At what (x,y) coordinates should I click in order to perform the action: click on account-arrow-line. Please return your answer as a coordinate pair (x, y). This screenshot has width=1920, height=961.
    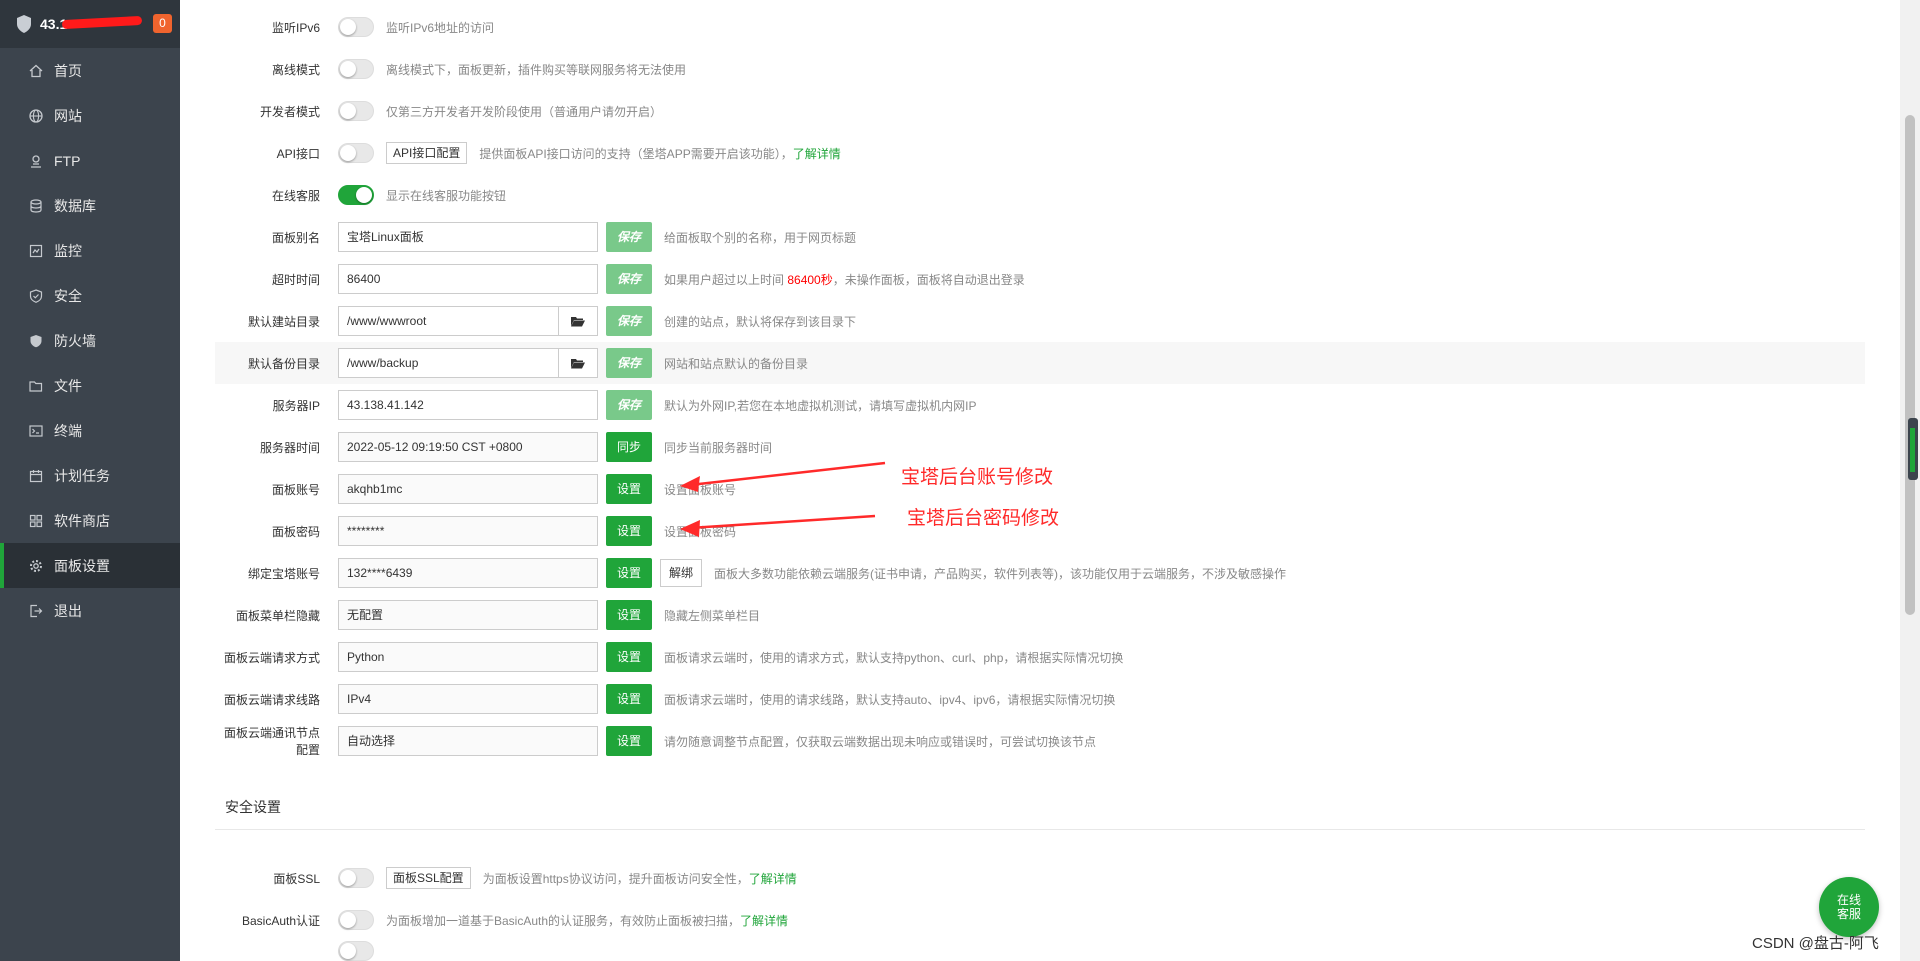
    Looking at the image, I should click on (787, 474).